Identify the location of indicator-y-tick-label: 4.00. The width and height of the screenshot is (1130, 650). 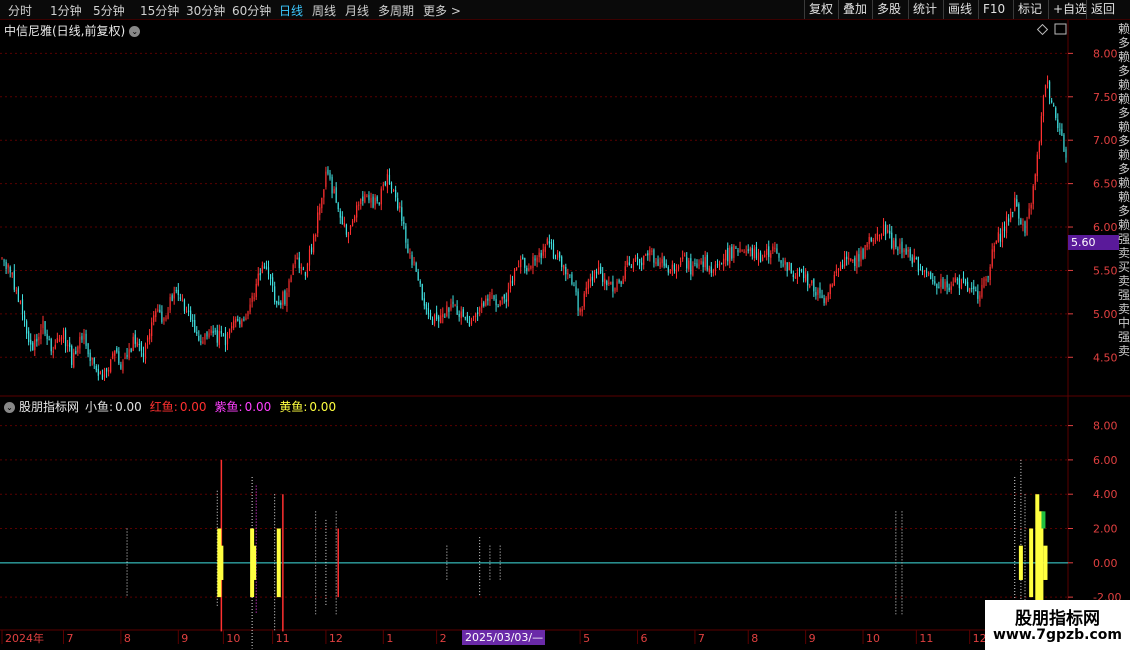
(1105, 494).